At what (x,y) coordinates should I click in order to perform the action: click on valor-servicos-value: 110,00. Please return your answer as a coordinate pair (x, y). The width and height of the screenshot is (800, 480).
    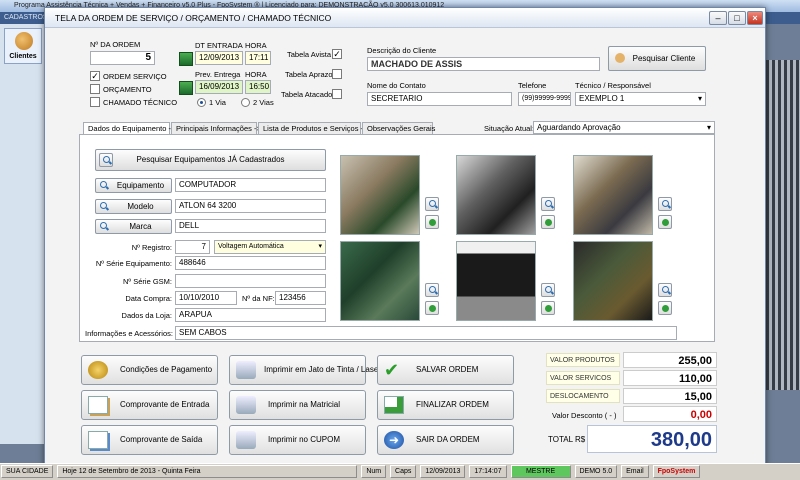
    Looking at the image, I should click on (670, 378).